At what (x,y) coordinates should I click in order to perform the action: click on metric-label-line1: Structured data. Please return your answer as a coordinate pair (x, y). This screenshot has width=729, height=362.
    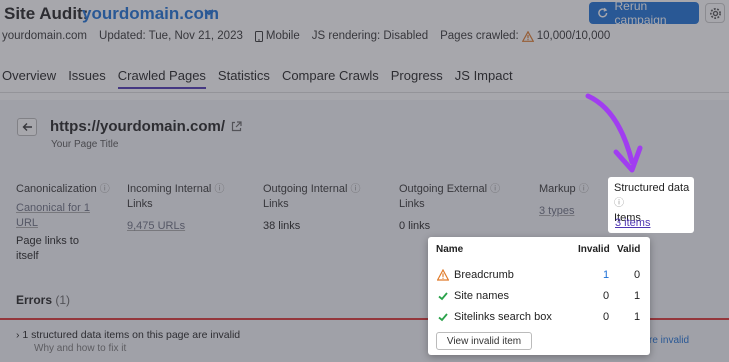
    Looking at the image, I should click on (652, 188).